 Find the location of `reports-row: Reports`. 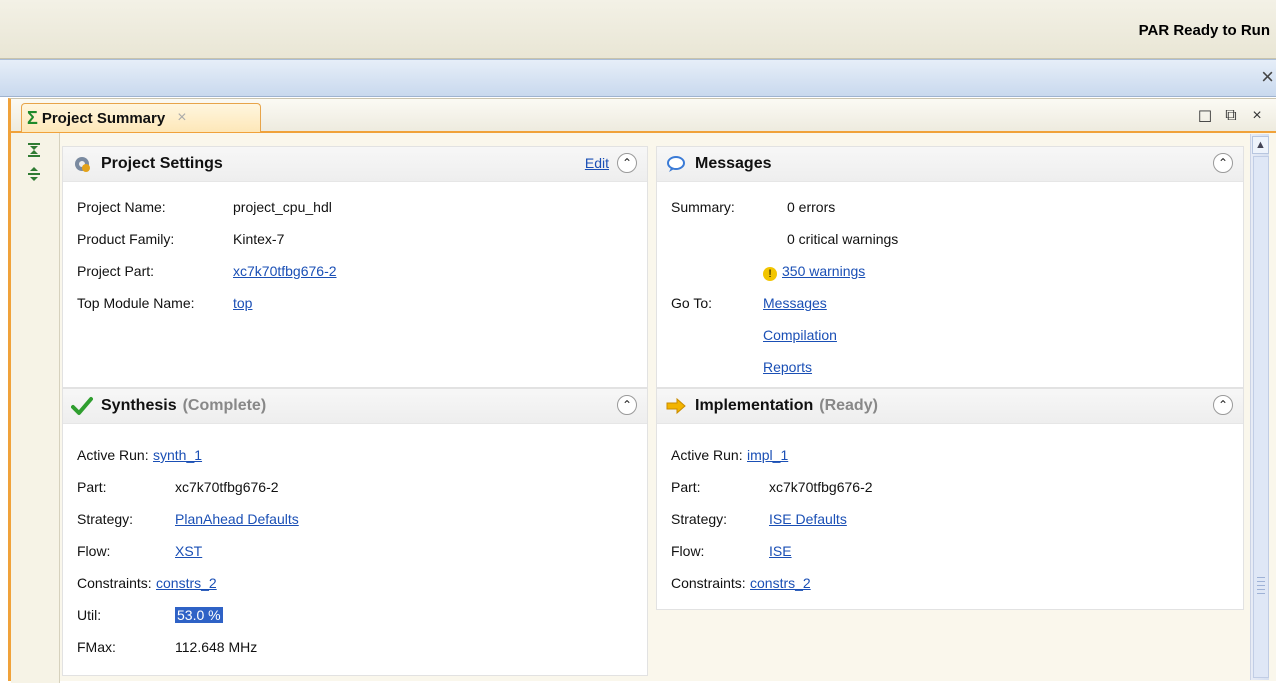

reports-row: Reports is located at coordinates (951, 369).